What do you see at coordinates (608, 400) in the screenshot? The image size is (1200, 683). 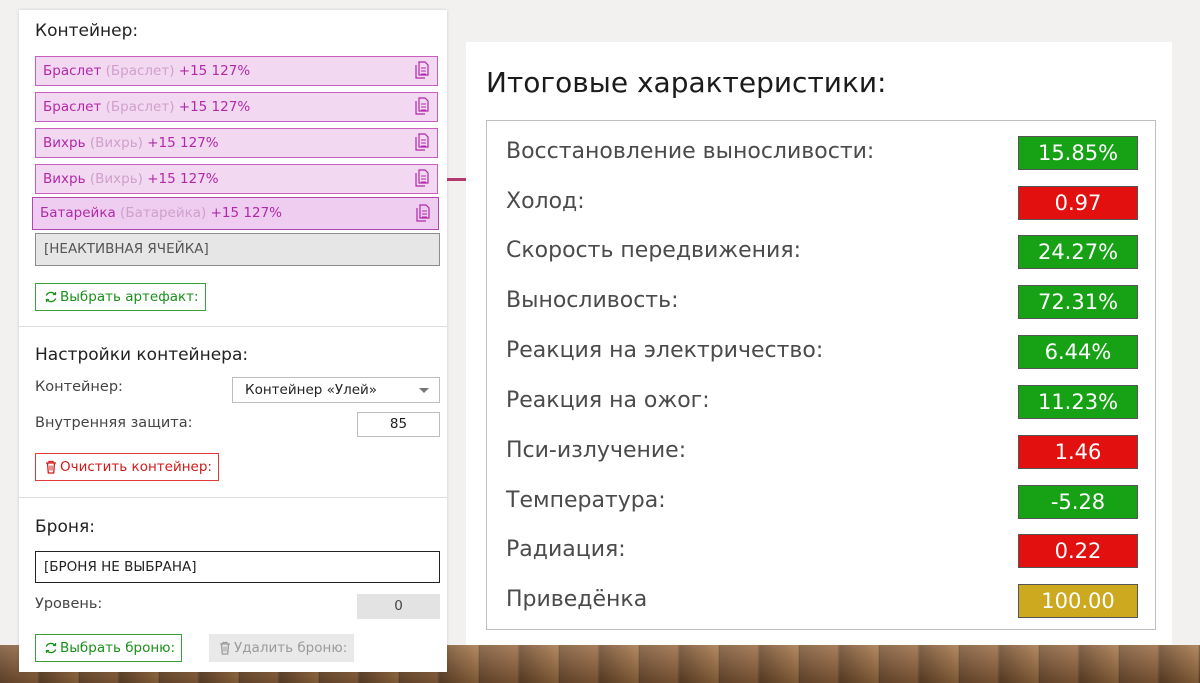 I see `stat-label: Реакция на ожог:` at bounding box center [608, 400].